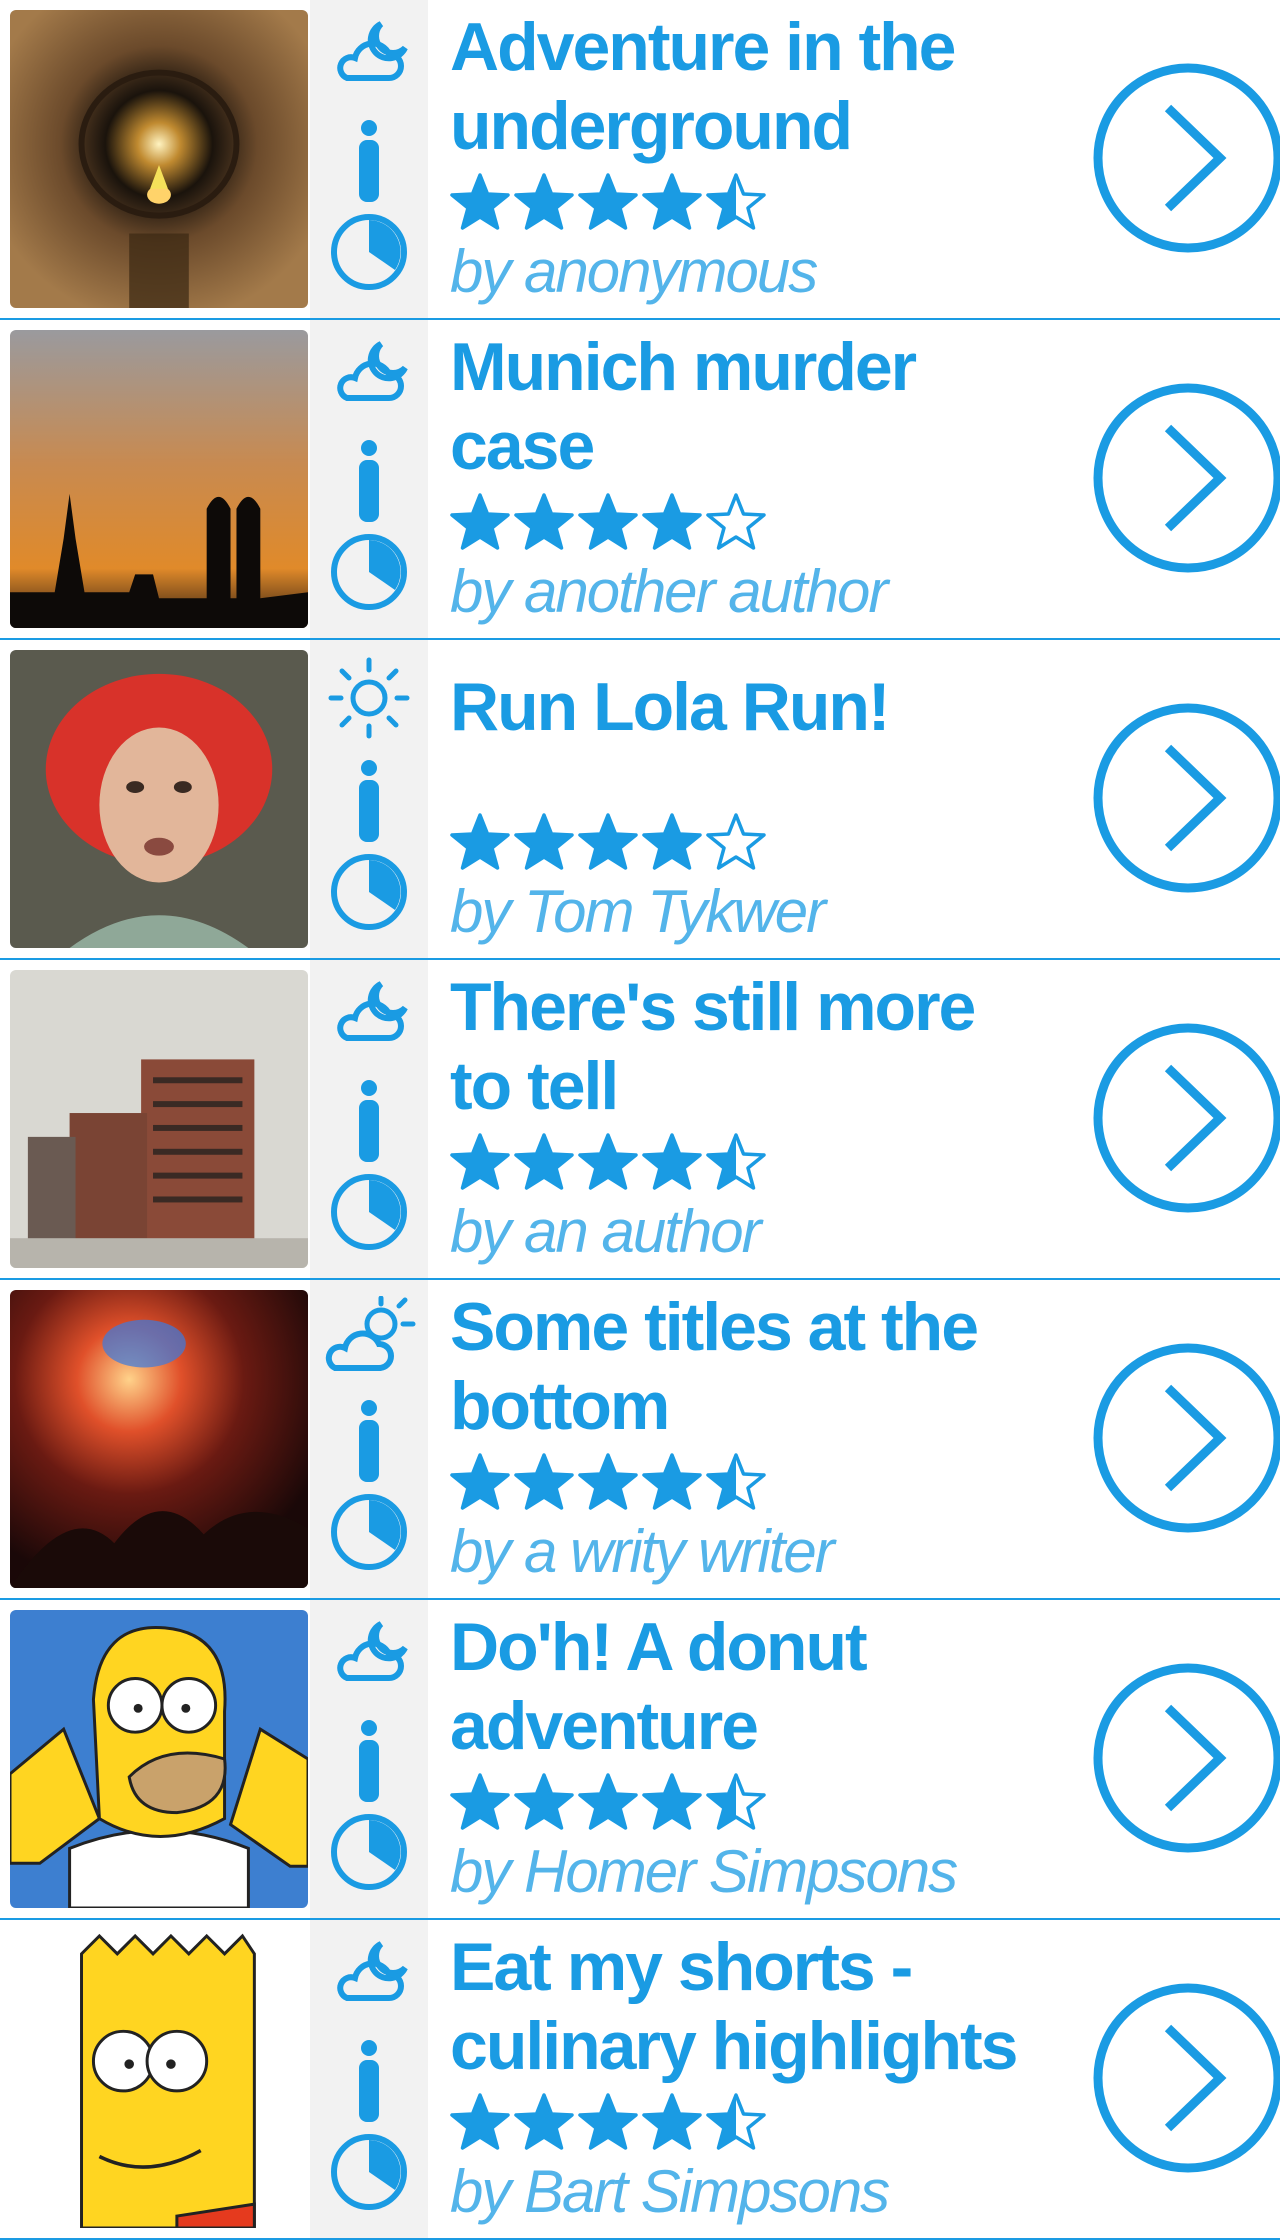 The width and height of the screenshot is (1280, 2240). What do you see at coordinates (159, 1759) in the screenshot?
I see `story-thumbnail-homer` at bounding box center [159, 1759].